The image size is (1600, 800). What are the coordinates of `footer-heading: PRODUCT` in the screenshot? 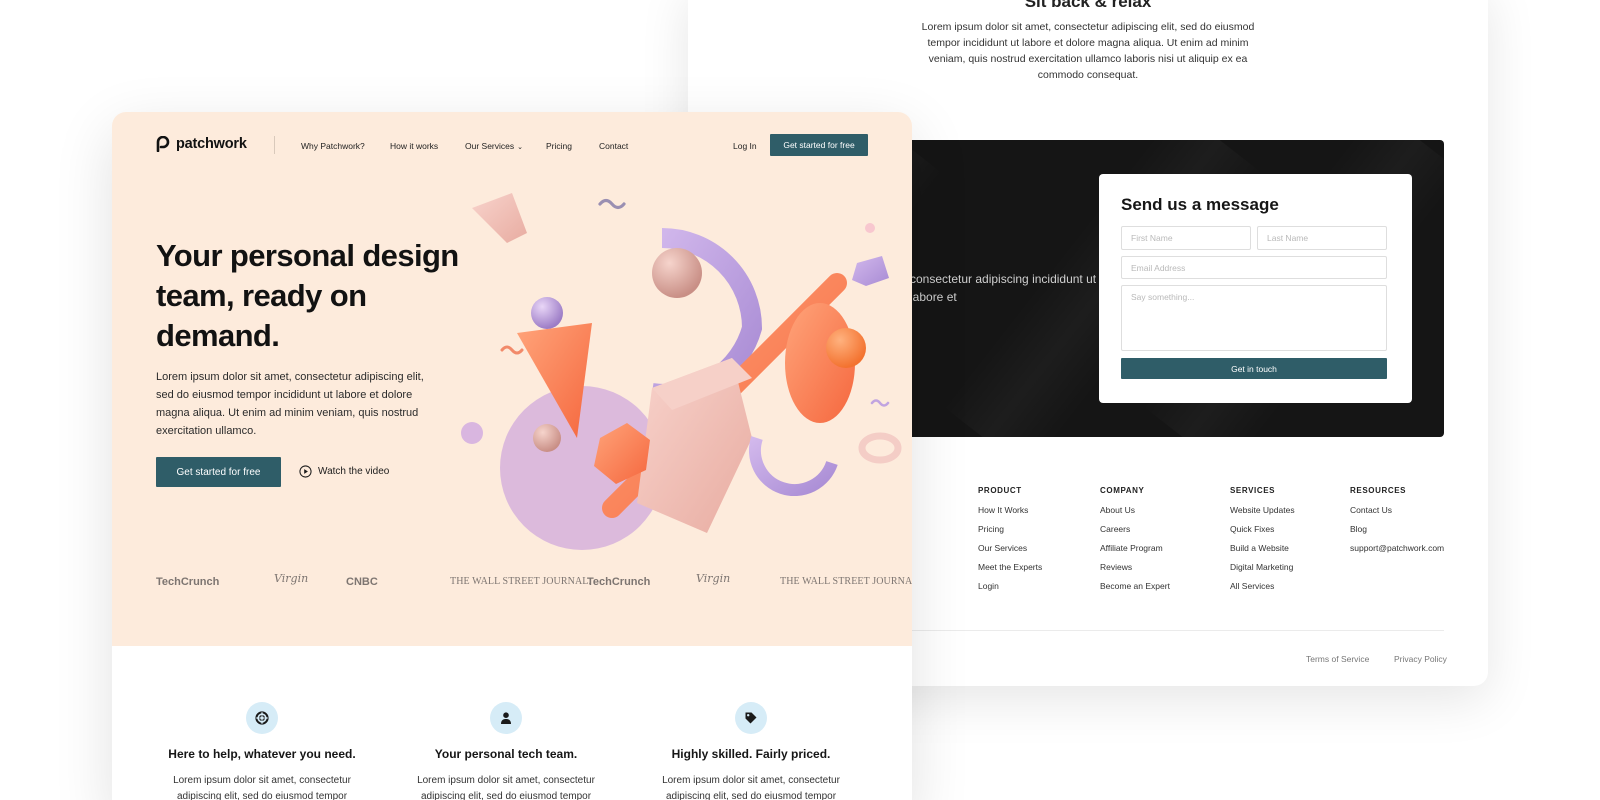 It's located at (1000, 490).